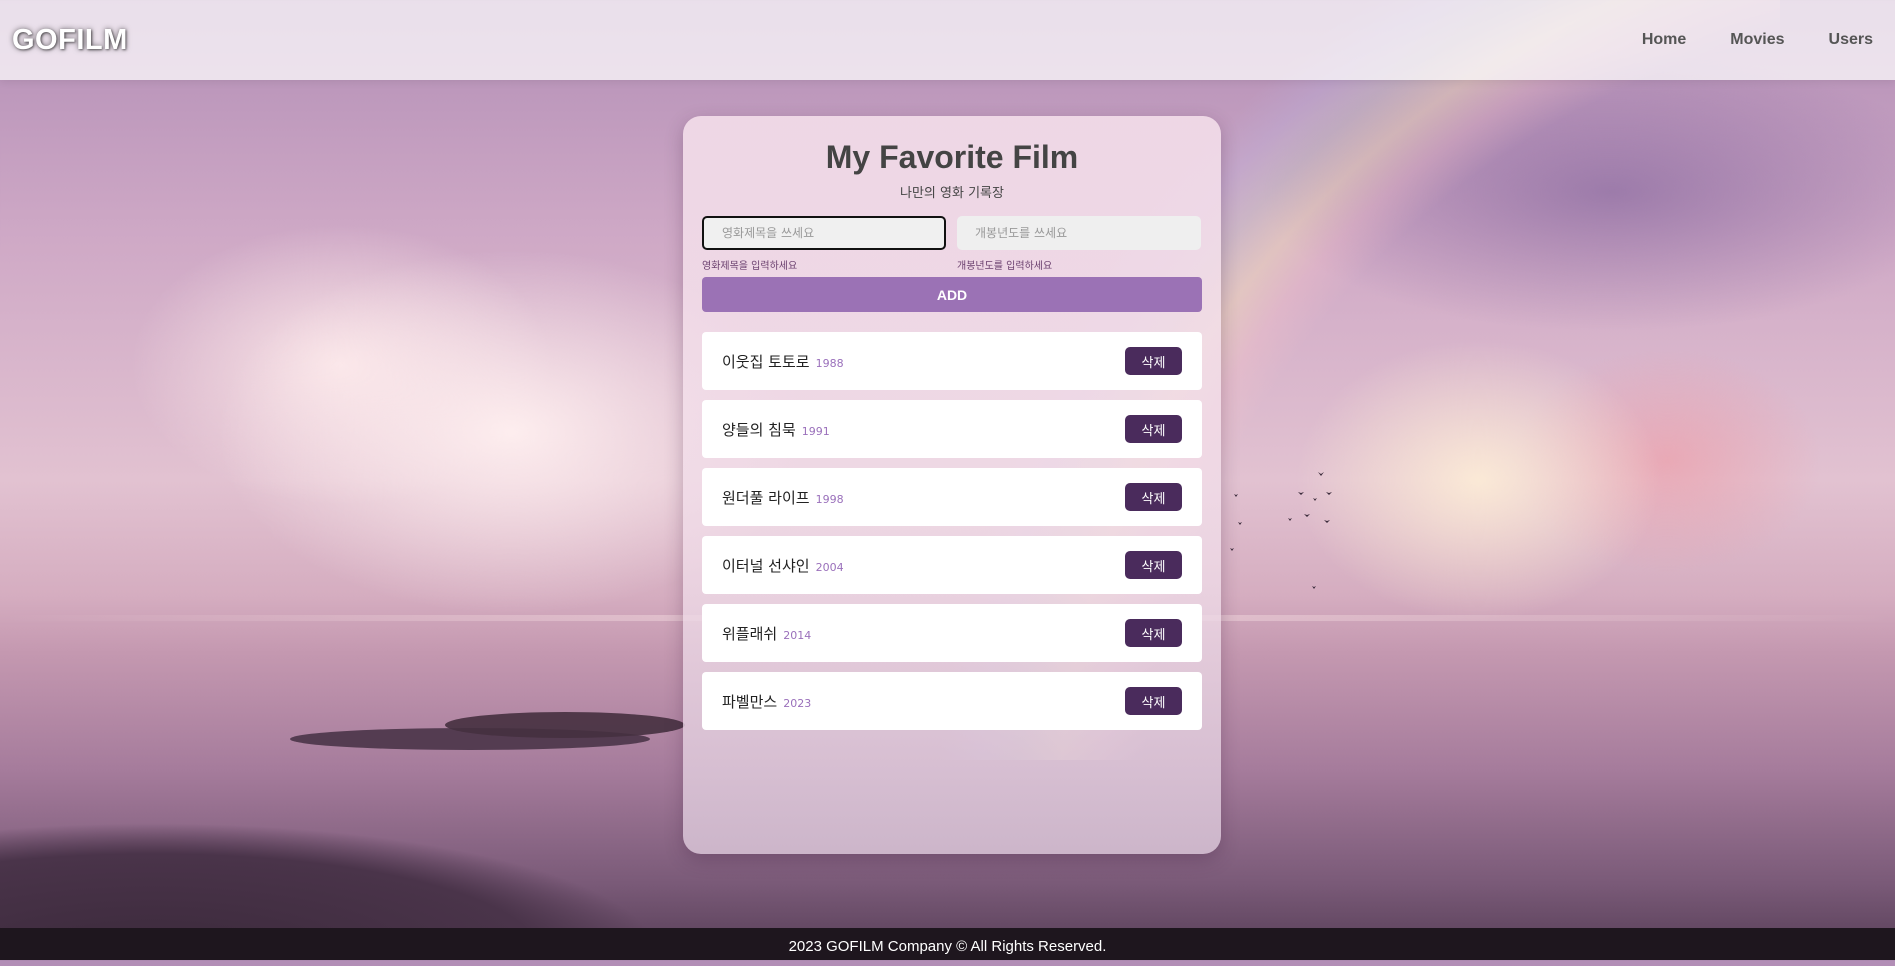 Image resolution: width=1895 pixels, height=966 pixels. I want to click on movie-year-input, so click(1079, 233).